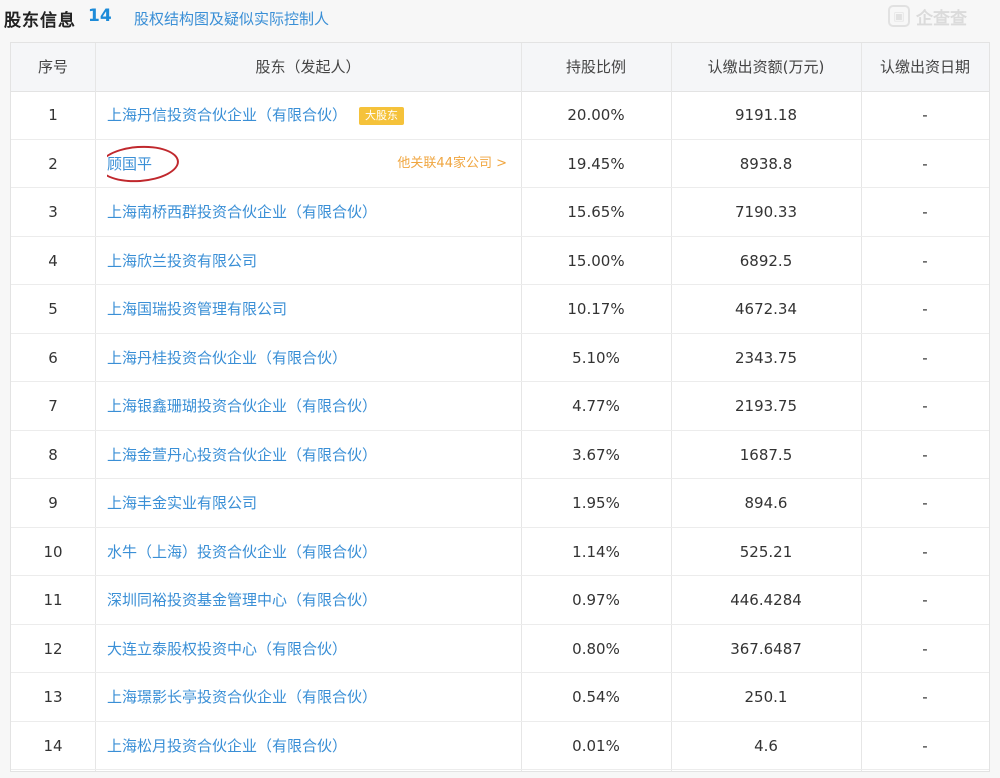 The width and height of the screenshot is (1000, 778). I want to click on shareholder-name-wrap: 上海国瑞投资管理有限公司, so click(197, 309).